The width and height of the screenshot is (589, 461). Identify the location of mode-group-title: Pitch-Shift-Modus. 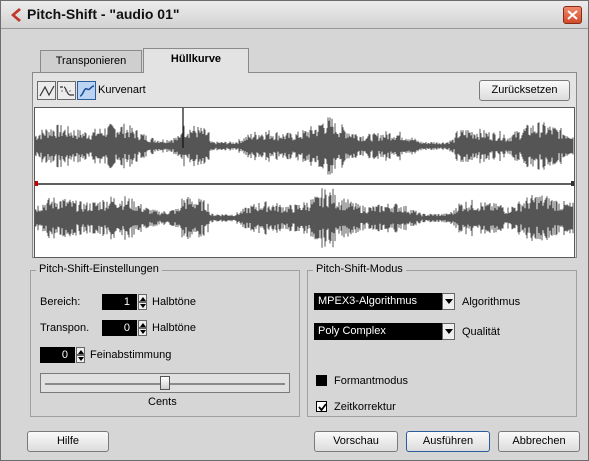
(359, 269).